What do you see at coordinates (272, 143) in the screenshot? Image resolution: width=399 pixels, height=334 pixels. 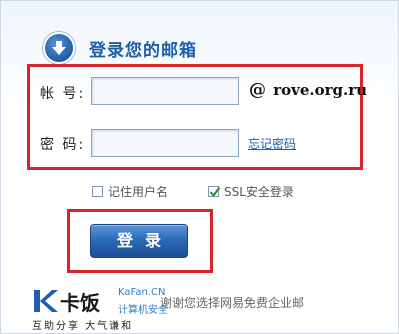 I see `forgot-password-link: 忘记密码` at bounding box center [272, 143].